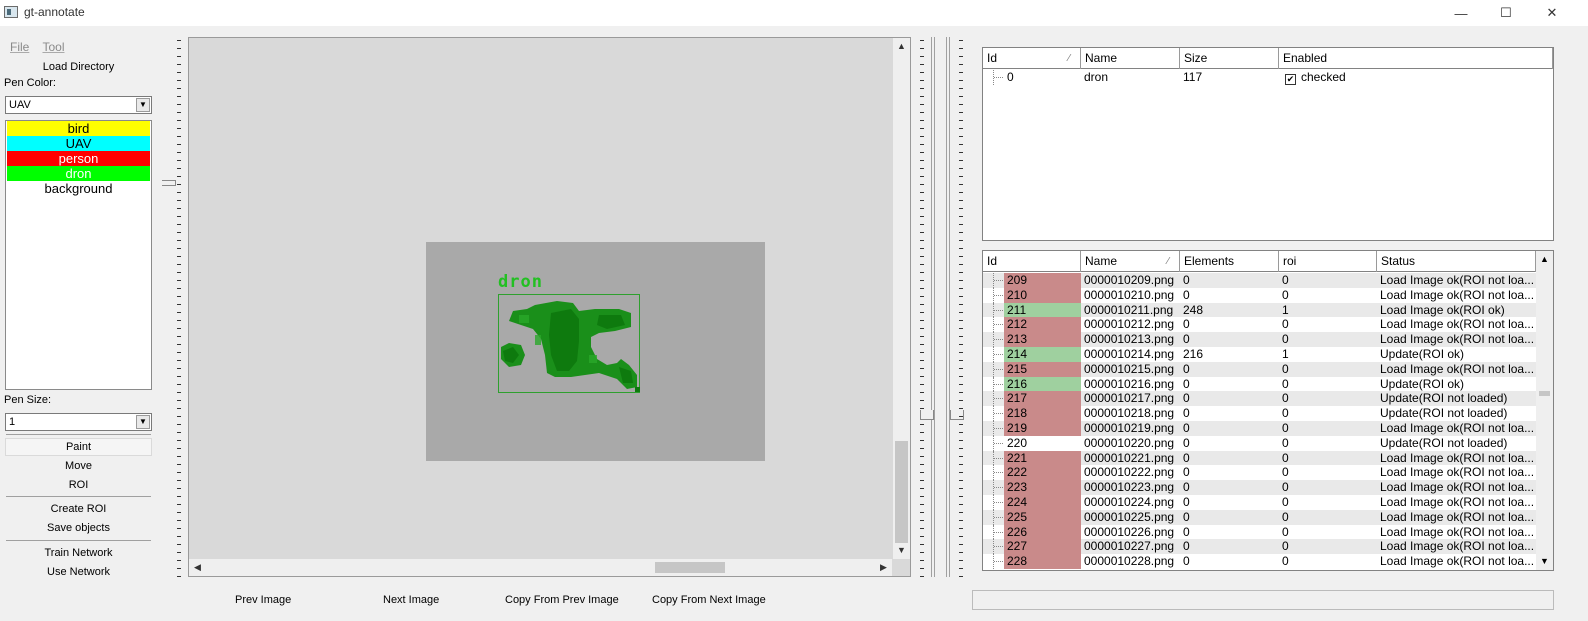 The height and width of the screenshot is (621, 1588). I want to click on copy-from-prev-button: Copy From Prev Image, so click(562, 600).